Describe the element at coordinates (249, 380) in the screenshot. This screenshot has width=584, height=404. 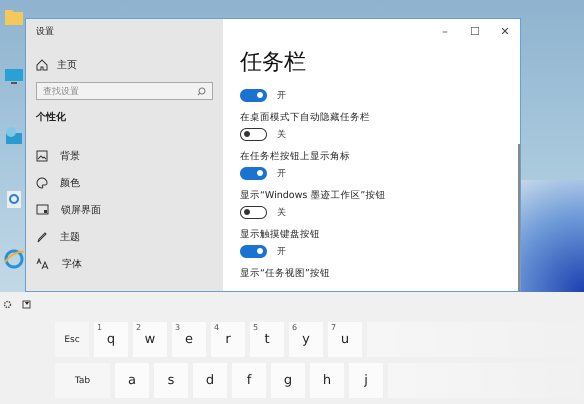
I see `keyboard-key: f` at that location.